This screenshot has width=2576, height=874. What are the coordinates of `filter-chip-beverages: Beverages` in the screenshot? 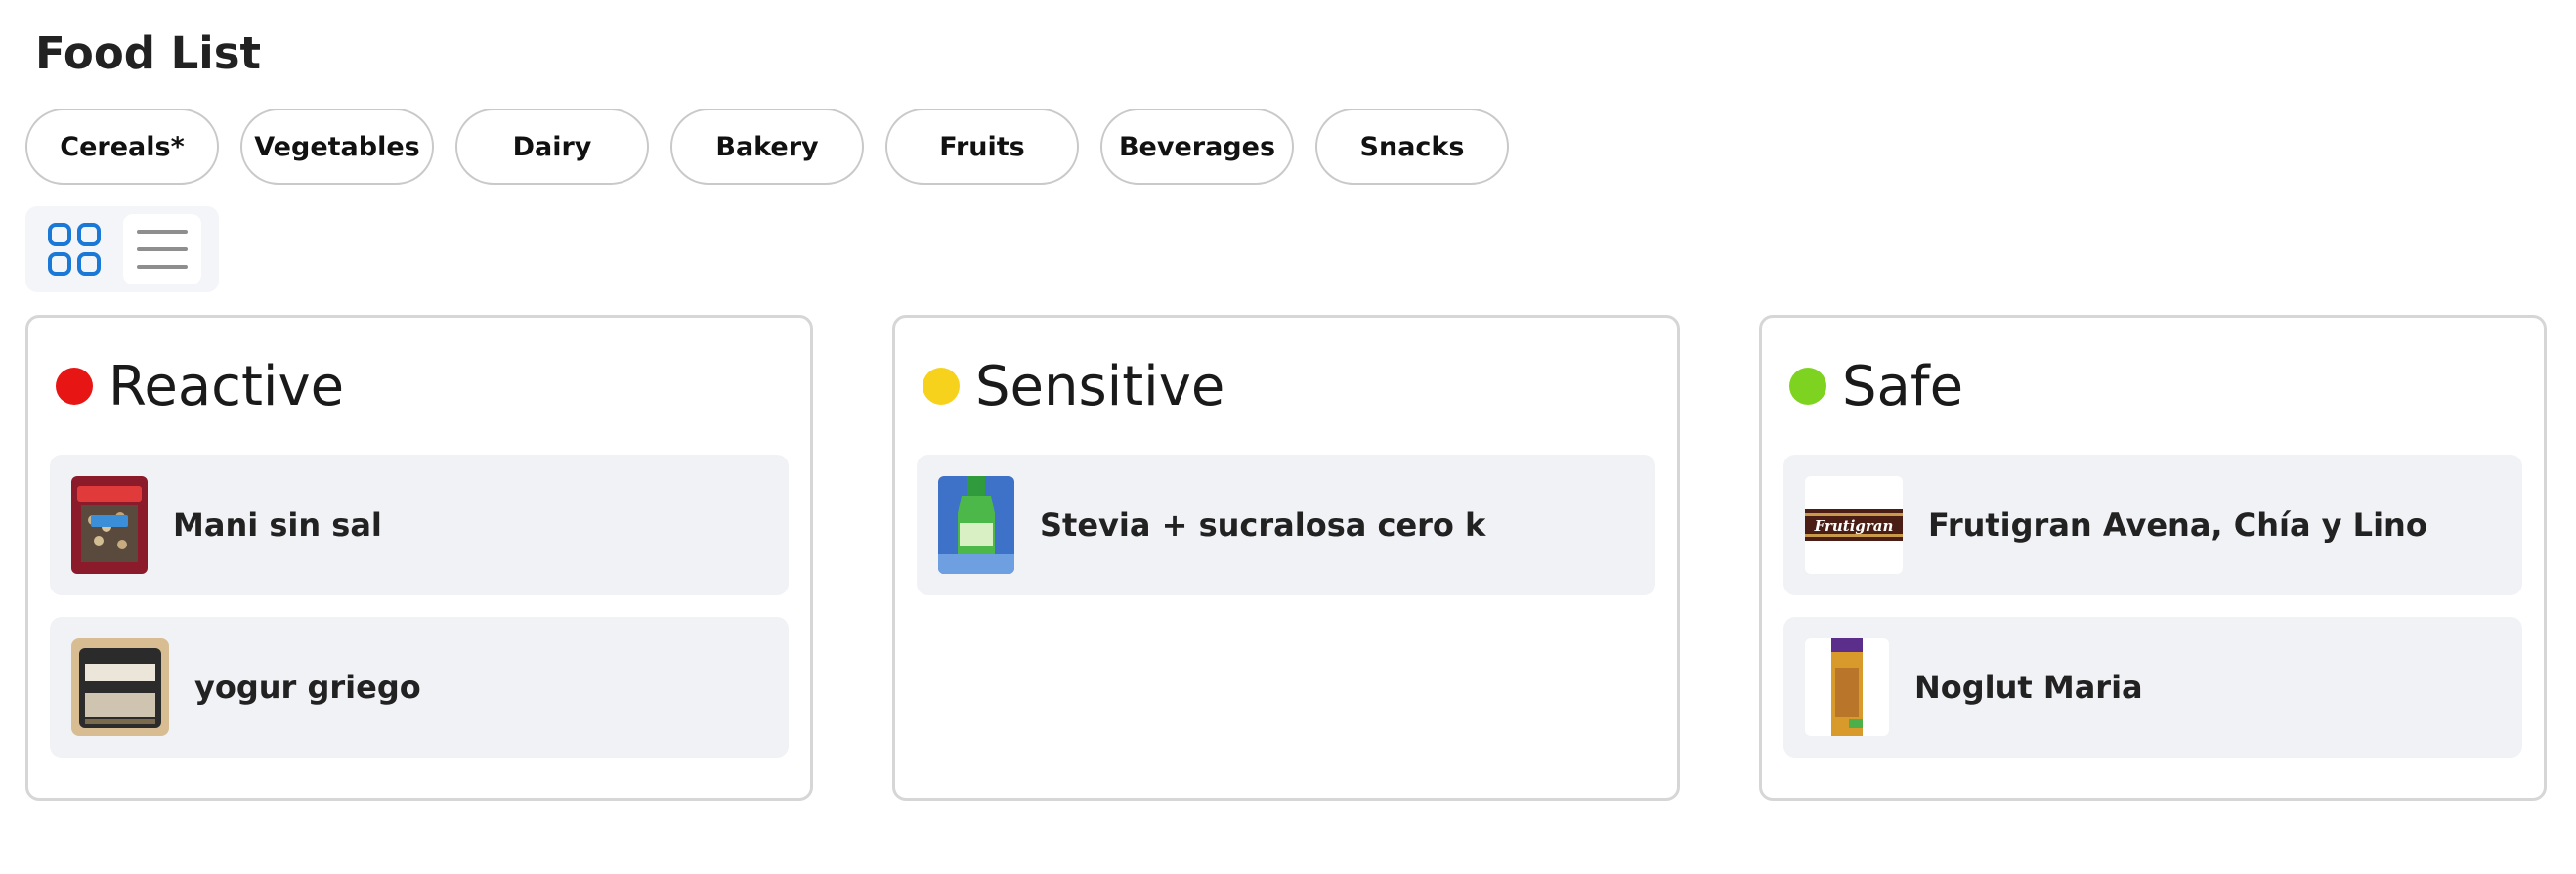 It's located at (1197, 147).